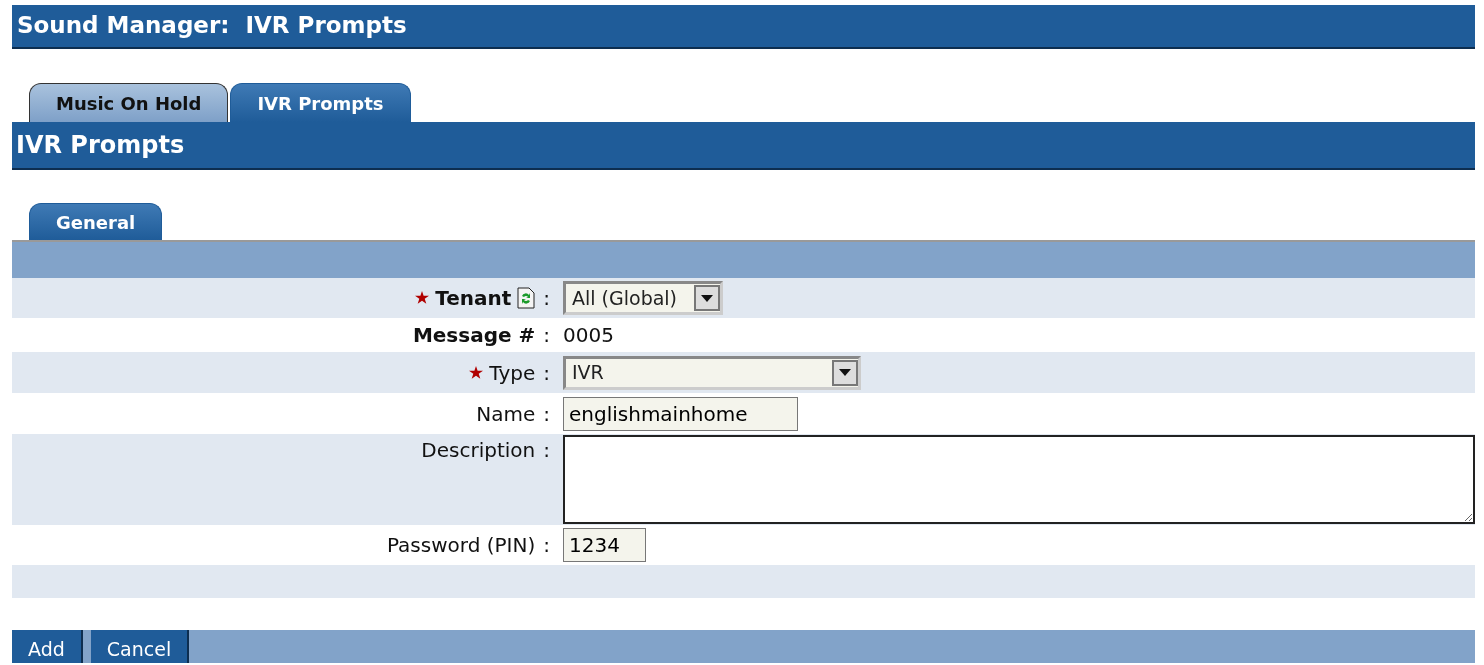 The height and width of the screenshot is (665, 1484). Describe the element at coordinates (512, 372) in the screenshot. I see `field-label: Type` at that location.